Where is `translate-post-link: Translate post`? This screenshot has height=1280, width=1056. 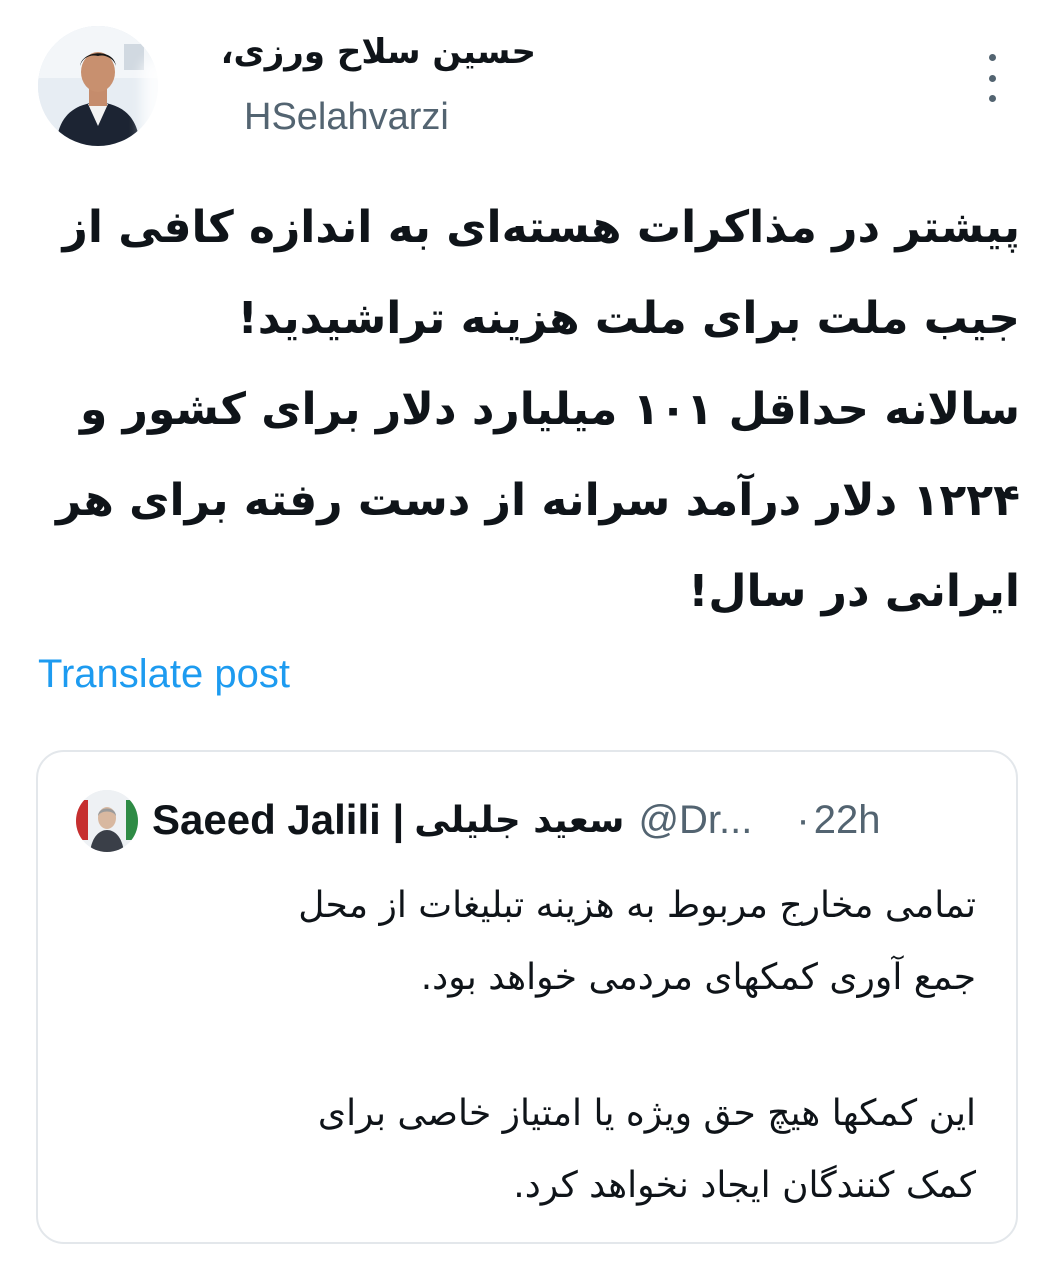
translate-post-link: Translate post is located at coordinates (164, 674).